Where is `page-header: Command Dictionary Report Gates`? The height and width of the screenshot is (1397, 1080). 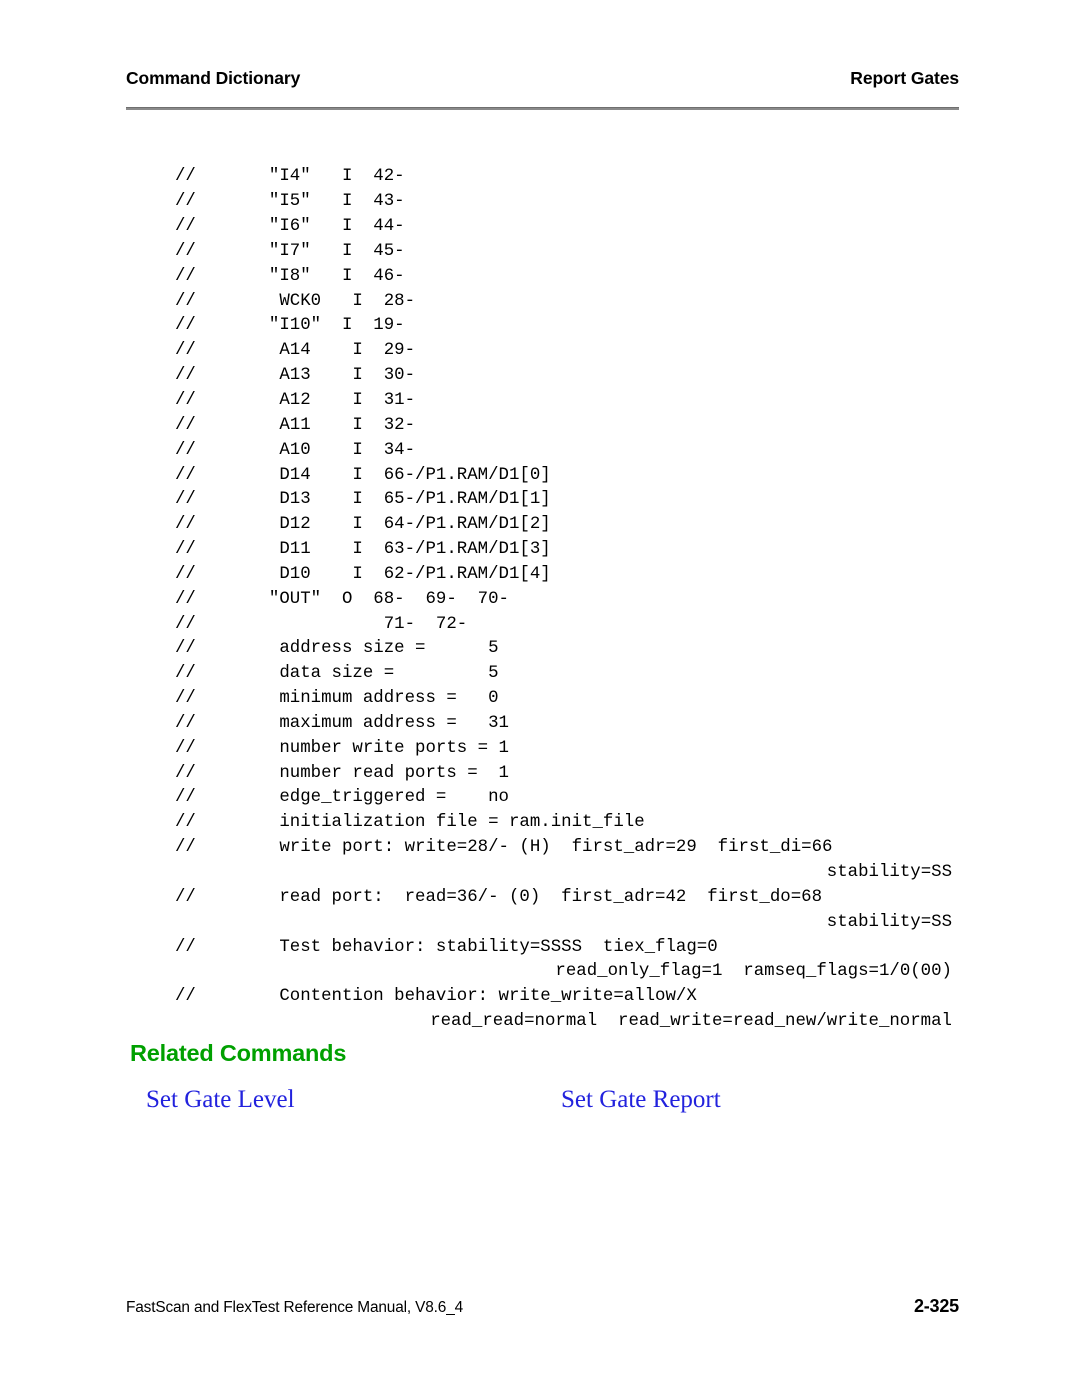
page-header: Command Dictionary Report Gates is located at coordinates (542, 78).